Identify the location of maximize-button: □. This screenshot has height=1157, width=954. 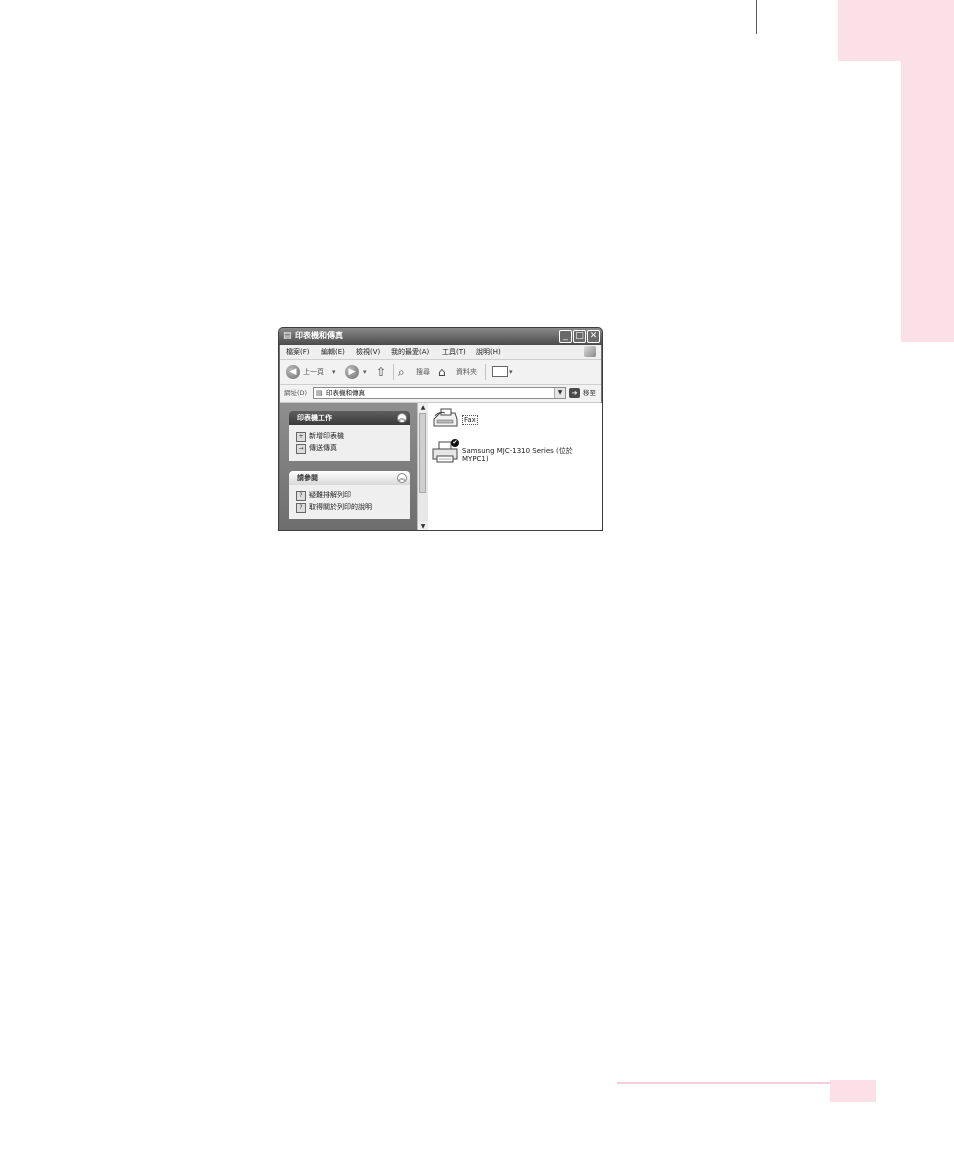
(579, 336).